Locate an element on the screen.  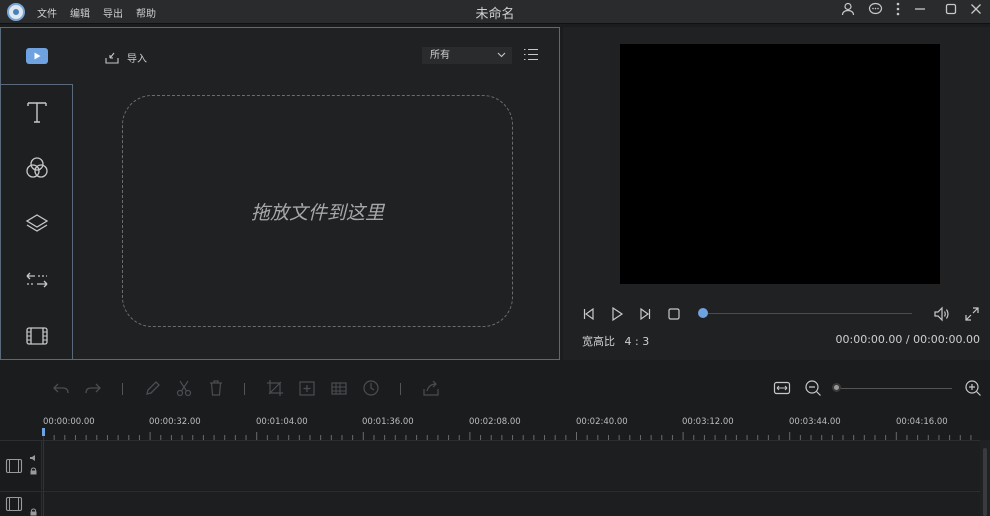
zoom-slider is located at coordinates (896, 388).